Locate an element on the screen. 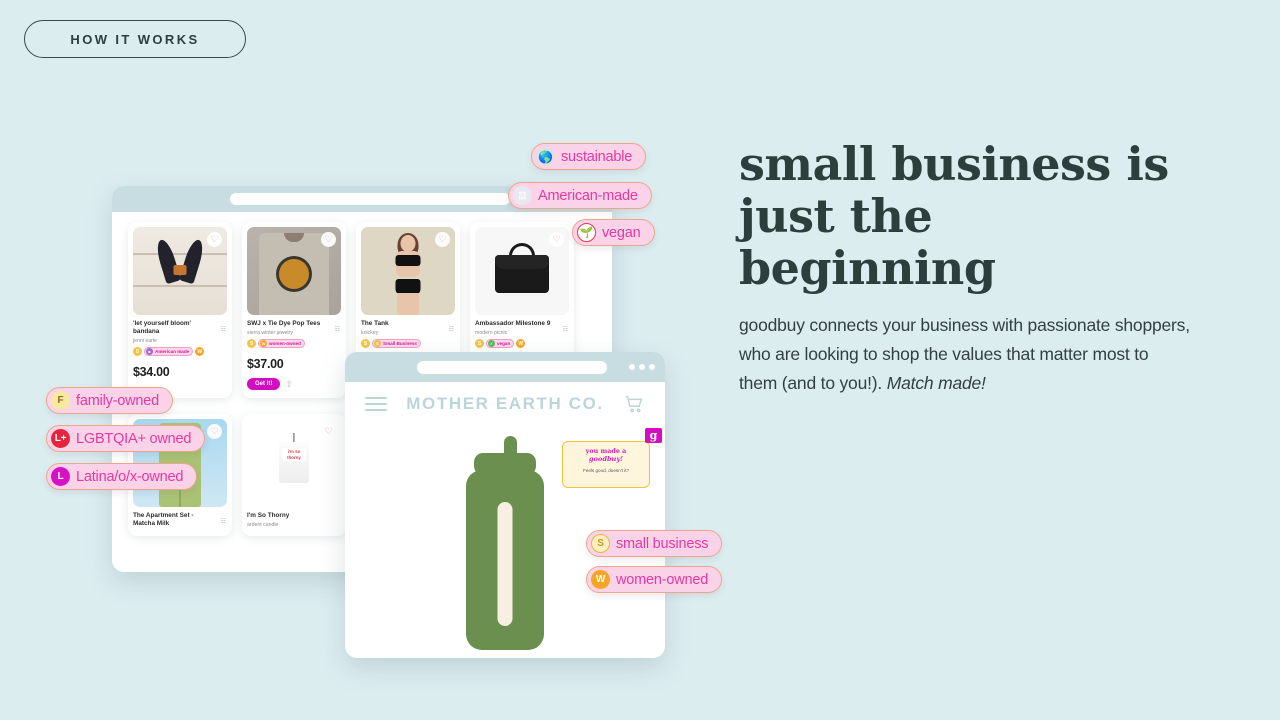  value-pill-label: women-owned is located at coordinates (662, 579).